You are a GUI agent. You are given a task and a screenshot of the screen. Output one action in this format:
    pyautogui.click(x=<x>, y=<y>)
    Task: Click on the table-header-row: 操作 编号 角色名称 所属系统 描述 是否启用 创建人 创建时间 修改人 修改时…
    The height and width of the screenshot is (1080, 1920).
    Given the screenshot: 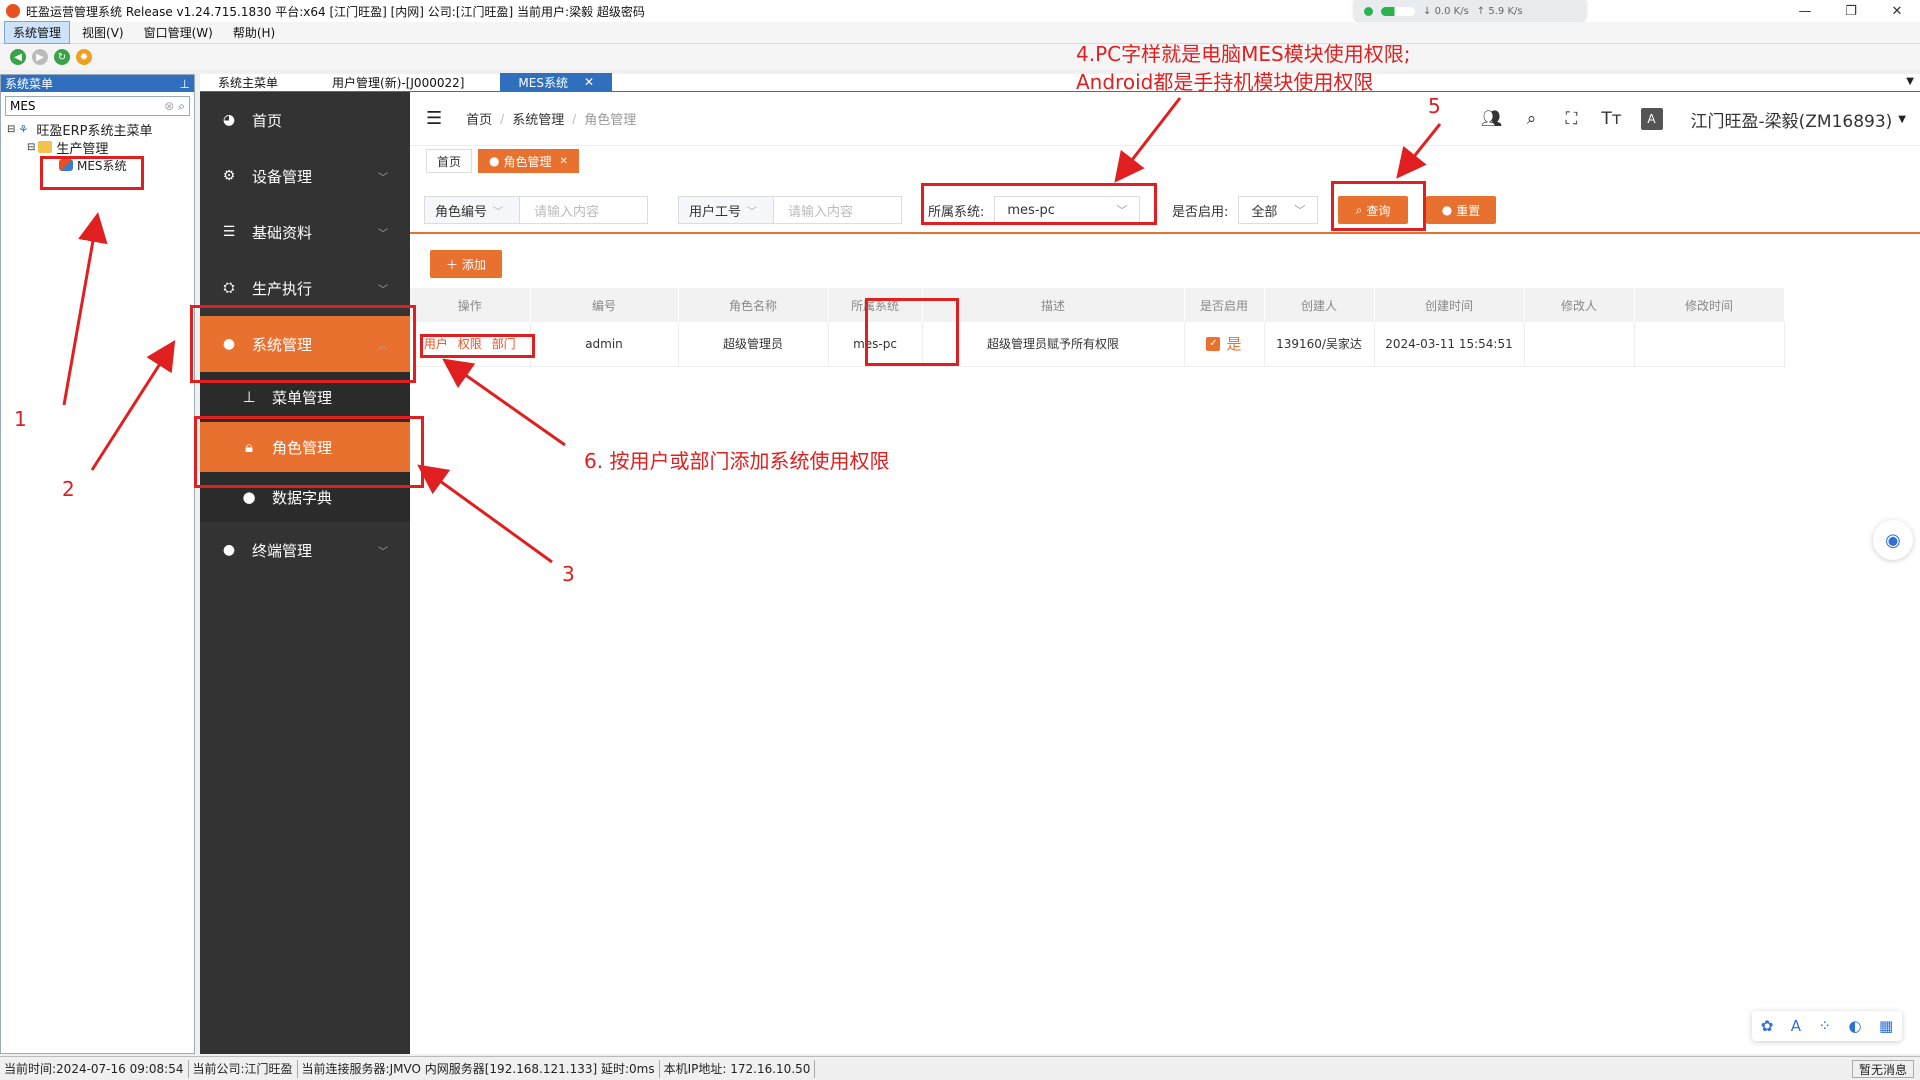 What is the action you would take?
    pyautogui.click(x=1097, y=305)
    